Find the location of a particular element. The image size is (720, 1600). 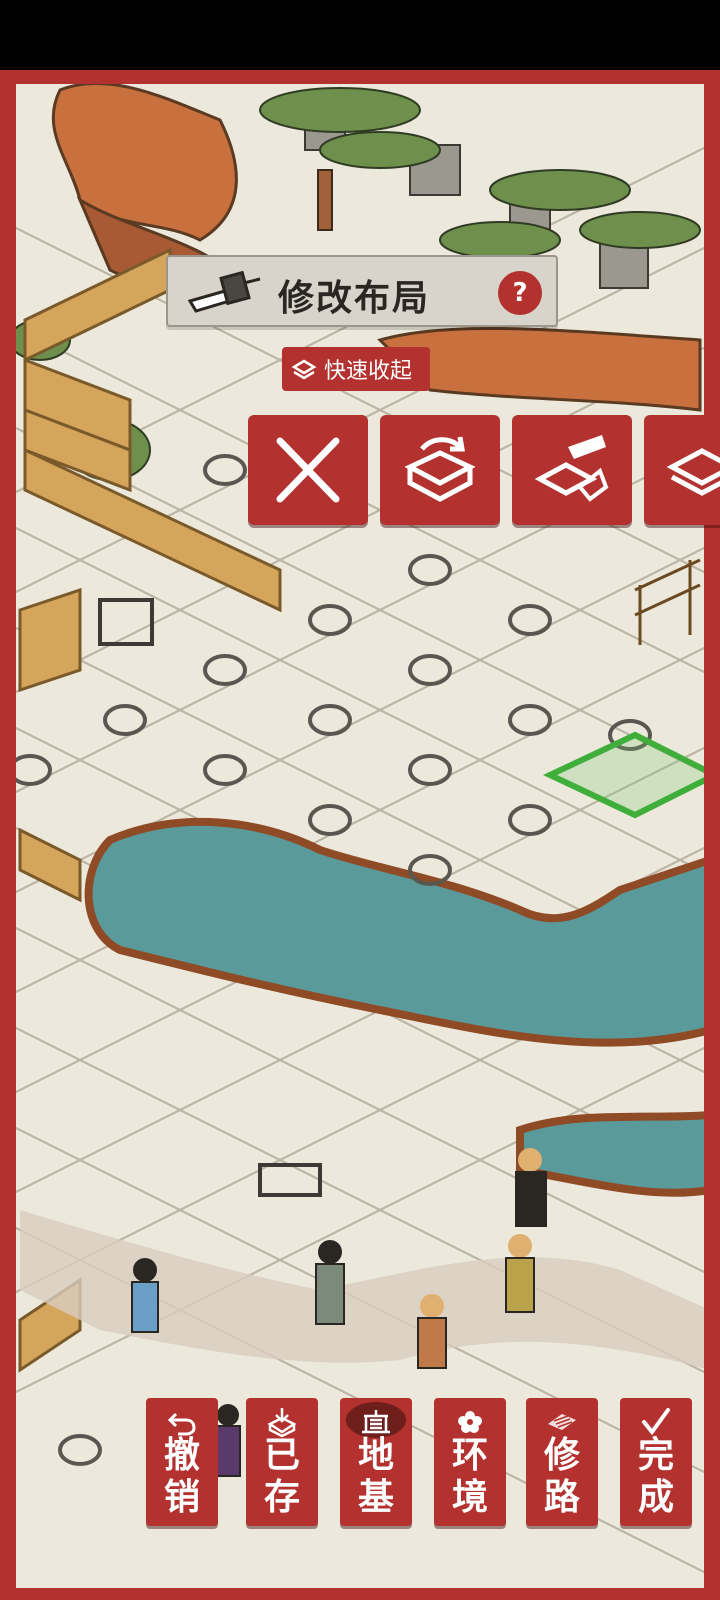

help-label: ? is located at coordinates (520, 293).